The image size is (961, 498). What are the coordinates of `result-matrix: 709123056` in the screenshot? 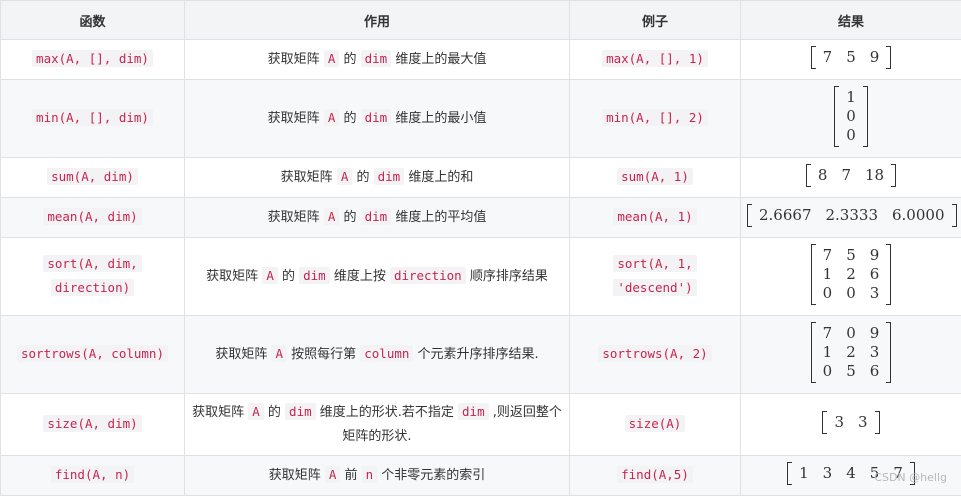 It's located at (851, 352).